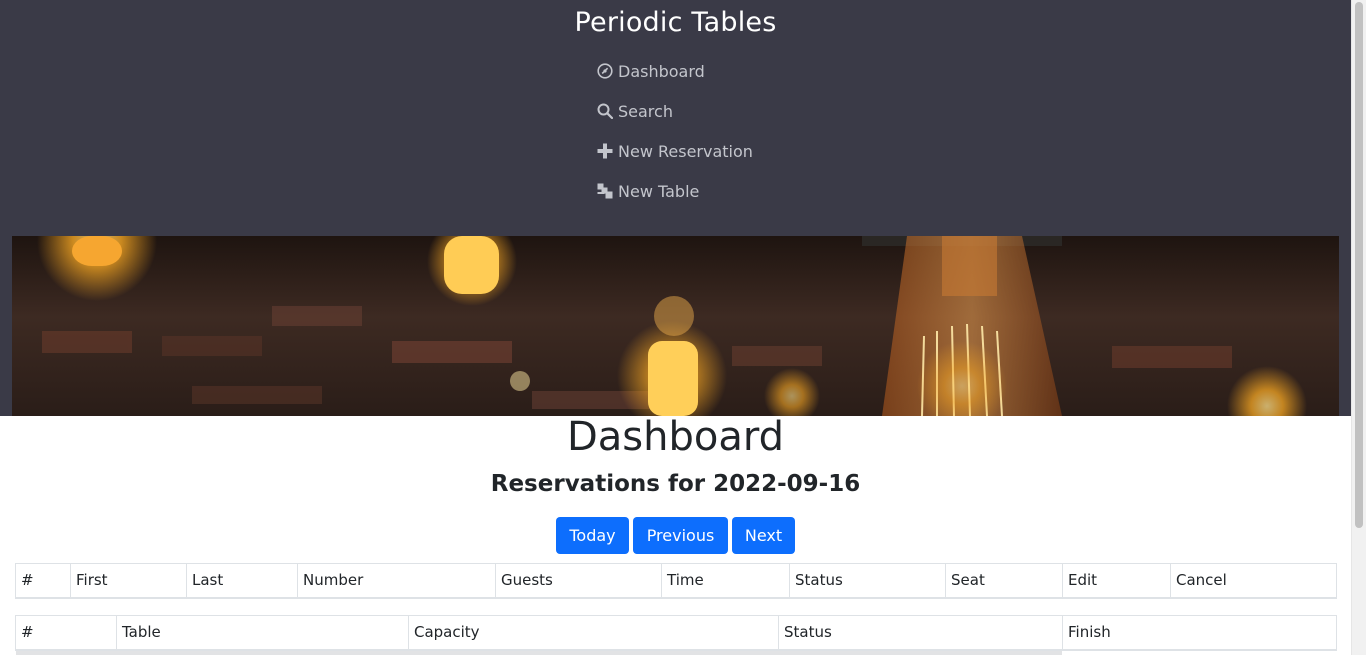 The image size is (1366, 655). What do you see at coordinates (242, 581) in the screenshot?
I see `column-header: Last` at bounding box center [242, 581].